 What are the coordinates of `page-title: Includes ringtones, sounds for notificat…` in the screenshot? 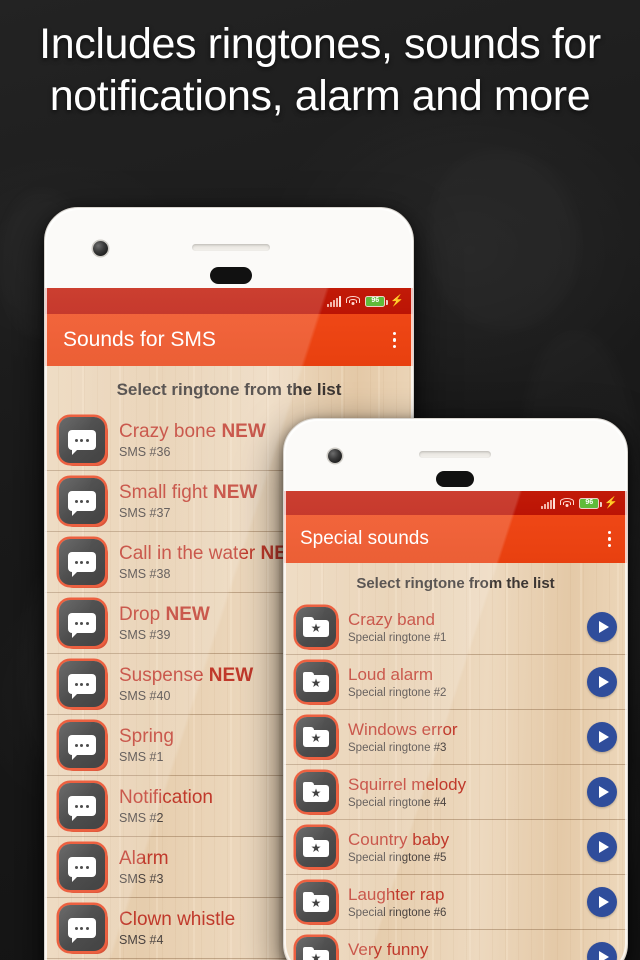 It's located at (320, 70).